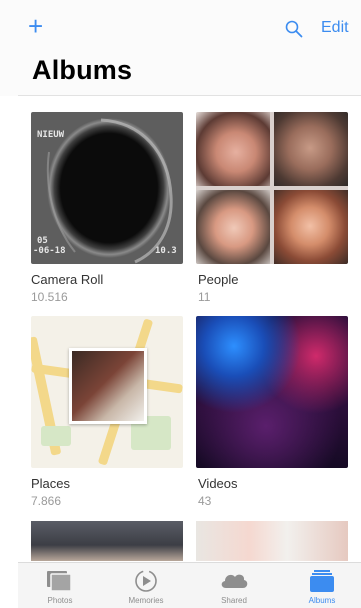 This screenshot has width=361, height=608. Describe the element at coordinates (234, 581) in the screenshot. I see `cloud-icon` at that location.